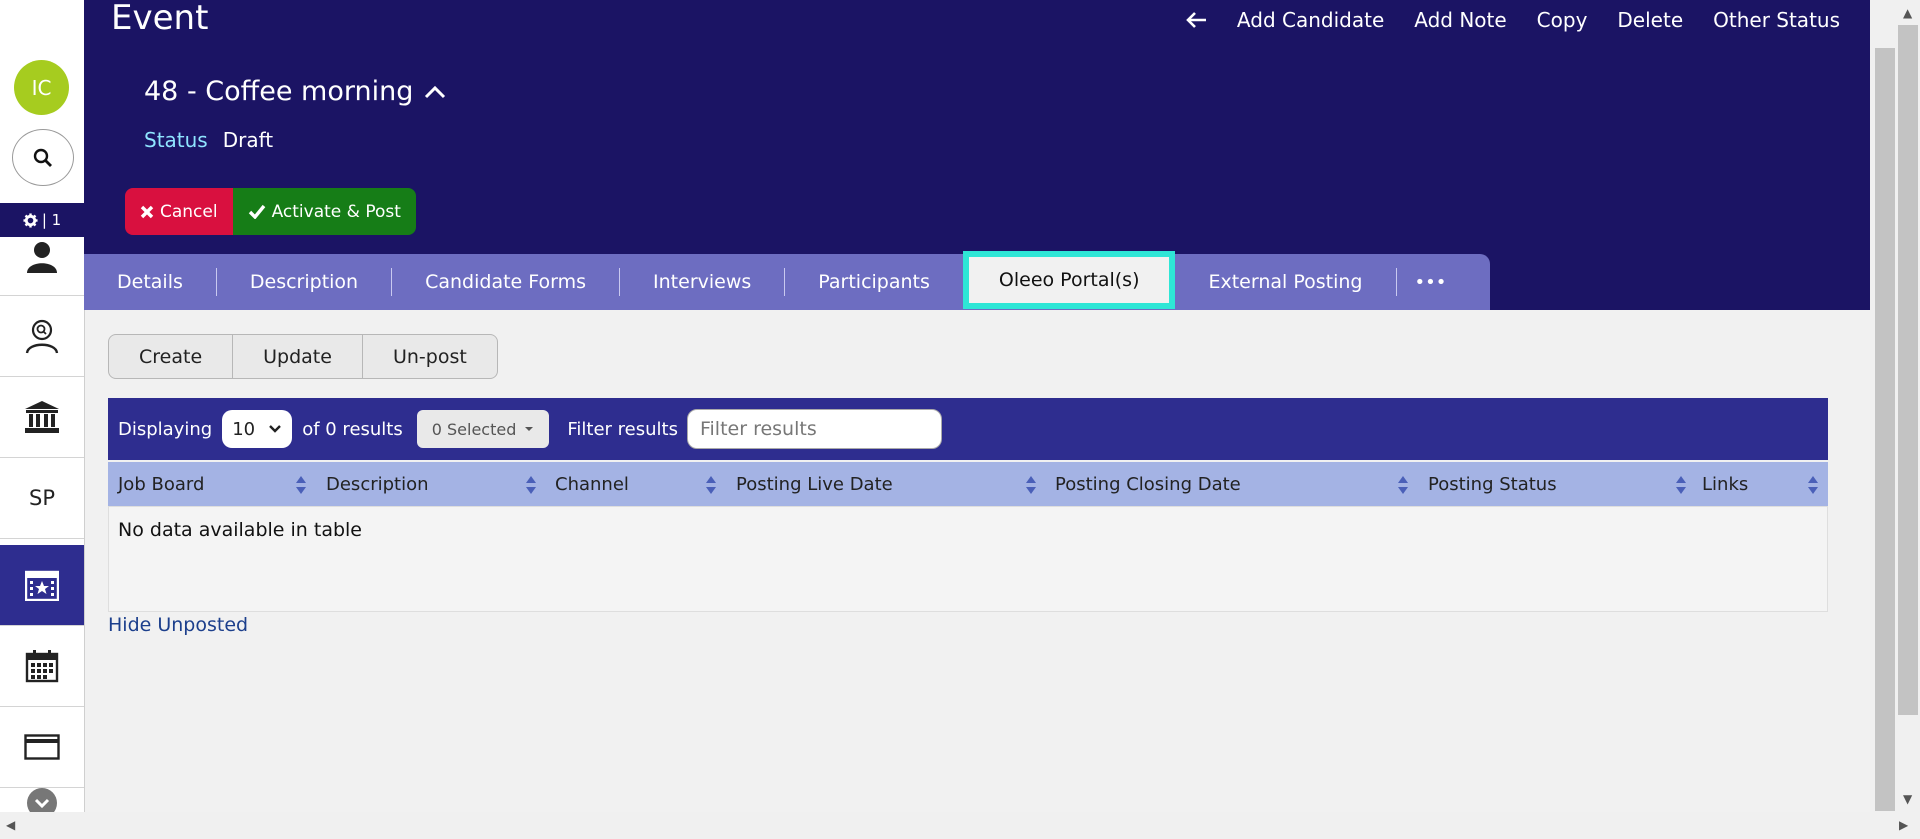 The height and width of the screenshot is (839, 1920). I want to click on add-candidate-button: Add Candidate, so click(1310, 20).